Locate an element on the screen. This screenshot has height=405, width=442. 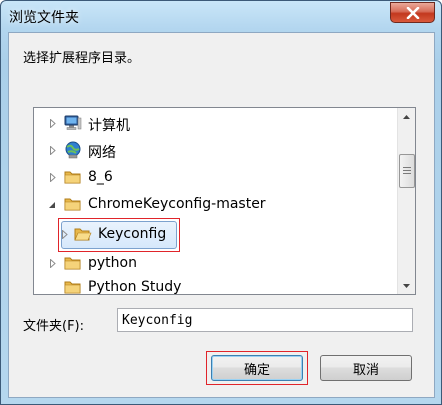
close-icon is located at coordinates (412, 12).